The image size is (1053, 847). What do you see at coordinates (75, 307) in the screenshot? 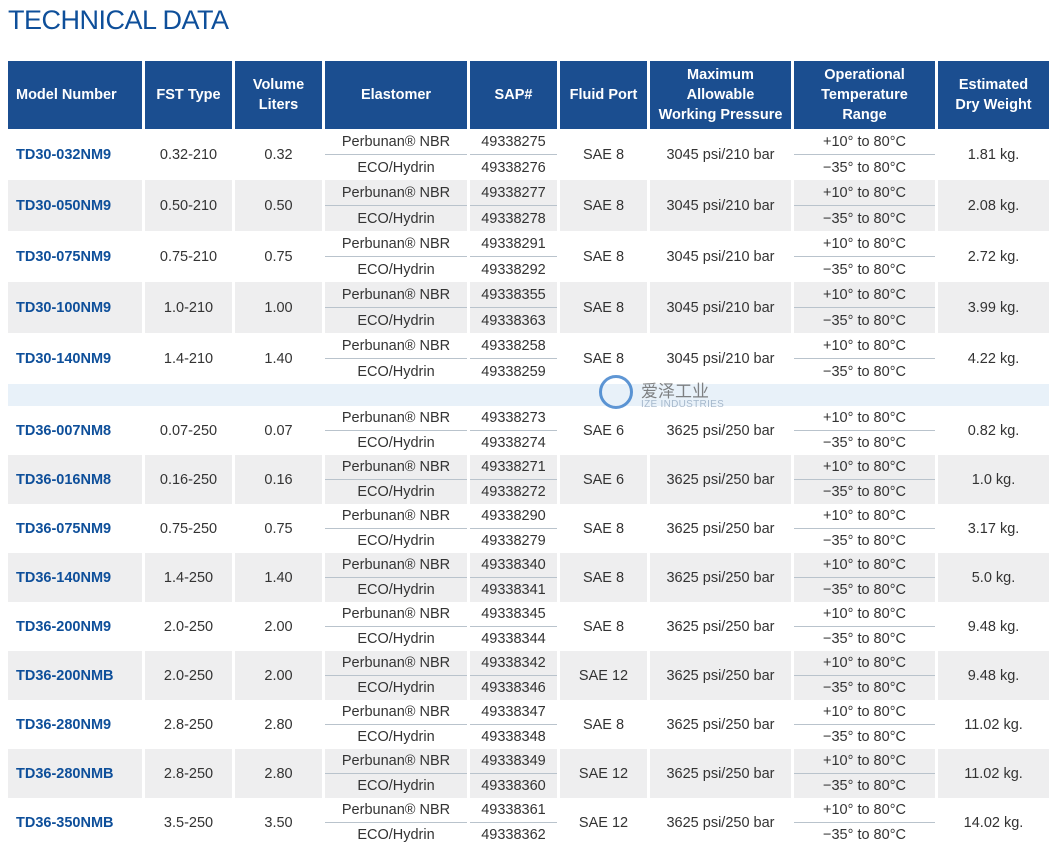
I see `model-number-cell: TD30-100NM9` at bounding box center [75, 307].